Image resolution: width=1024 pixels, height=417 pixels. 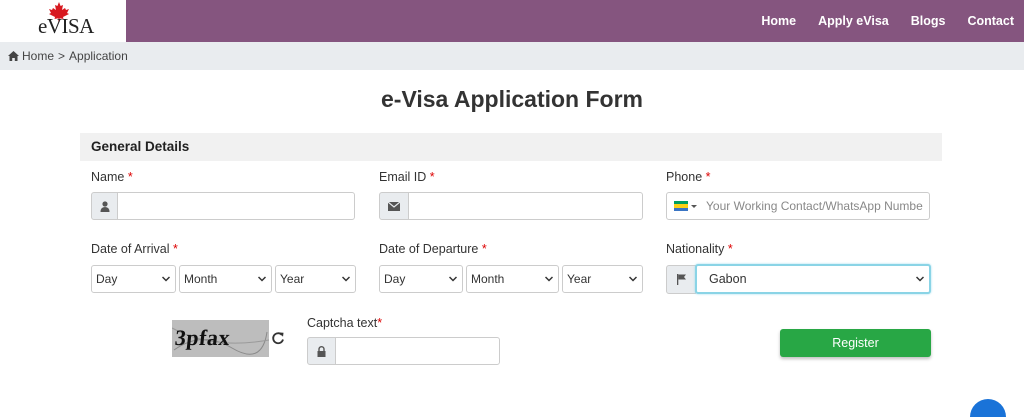 I want to click on name-label-text: Name, so click(x=108, y=177).